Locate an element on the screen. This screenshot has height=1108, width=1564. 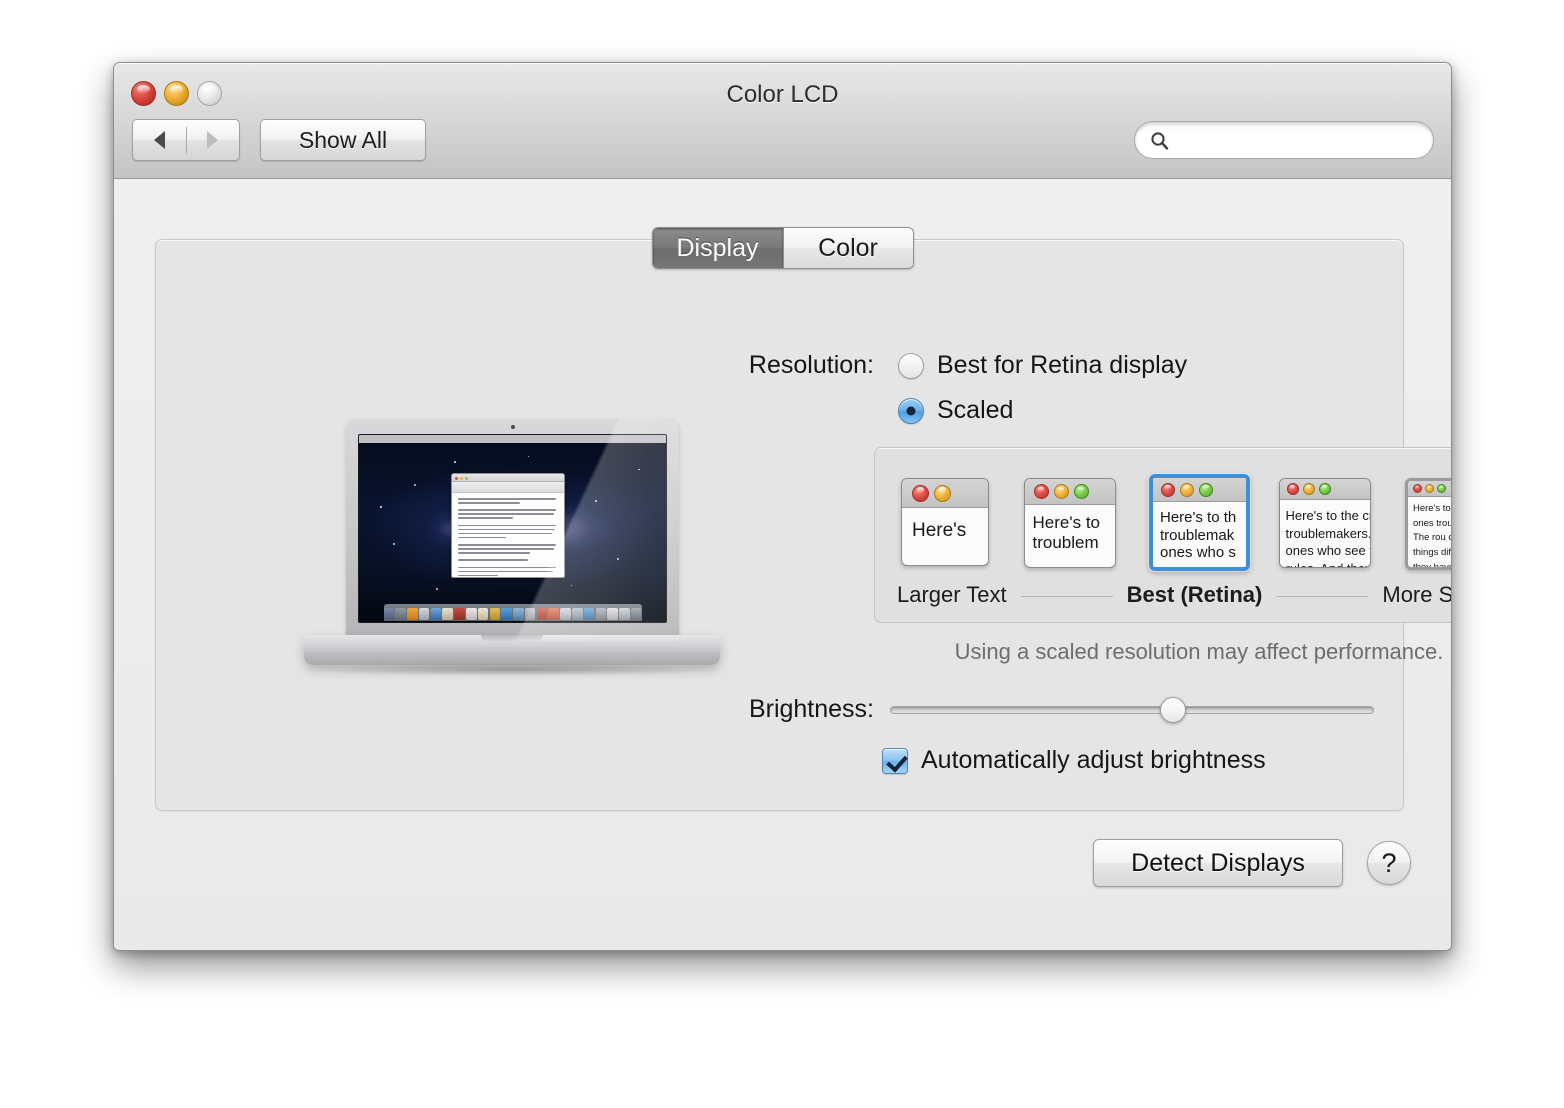
label-larger-text: Larger Text is located at coordinates (952, 594).